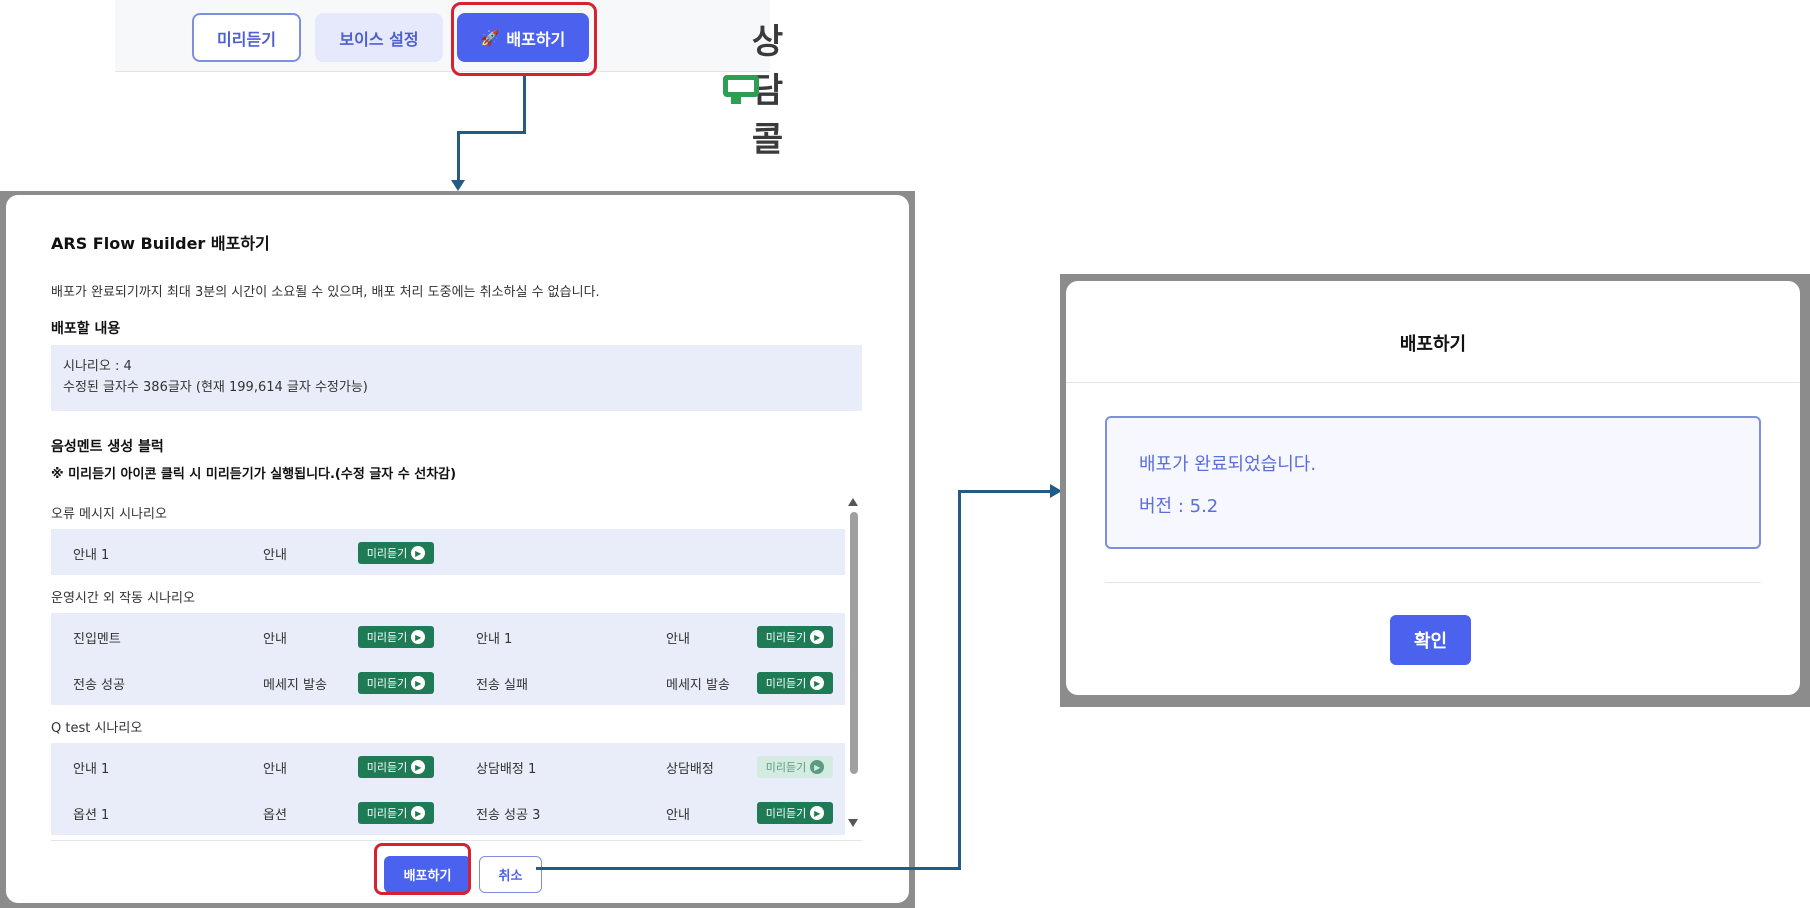 The width and height of the screenshot is (1810, 908). Describe the element at coordinates (853, 823) in the screenshot. I see `scroll-down-icon` at that location.